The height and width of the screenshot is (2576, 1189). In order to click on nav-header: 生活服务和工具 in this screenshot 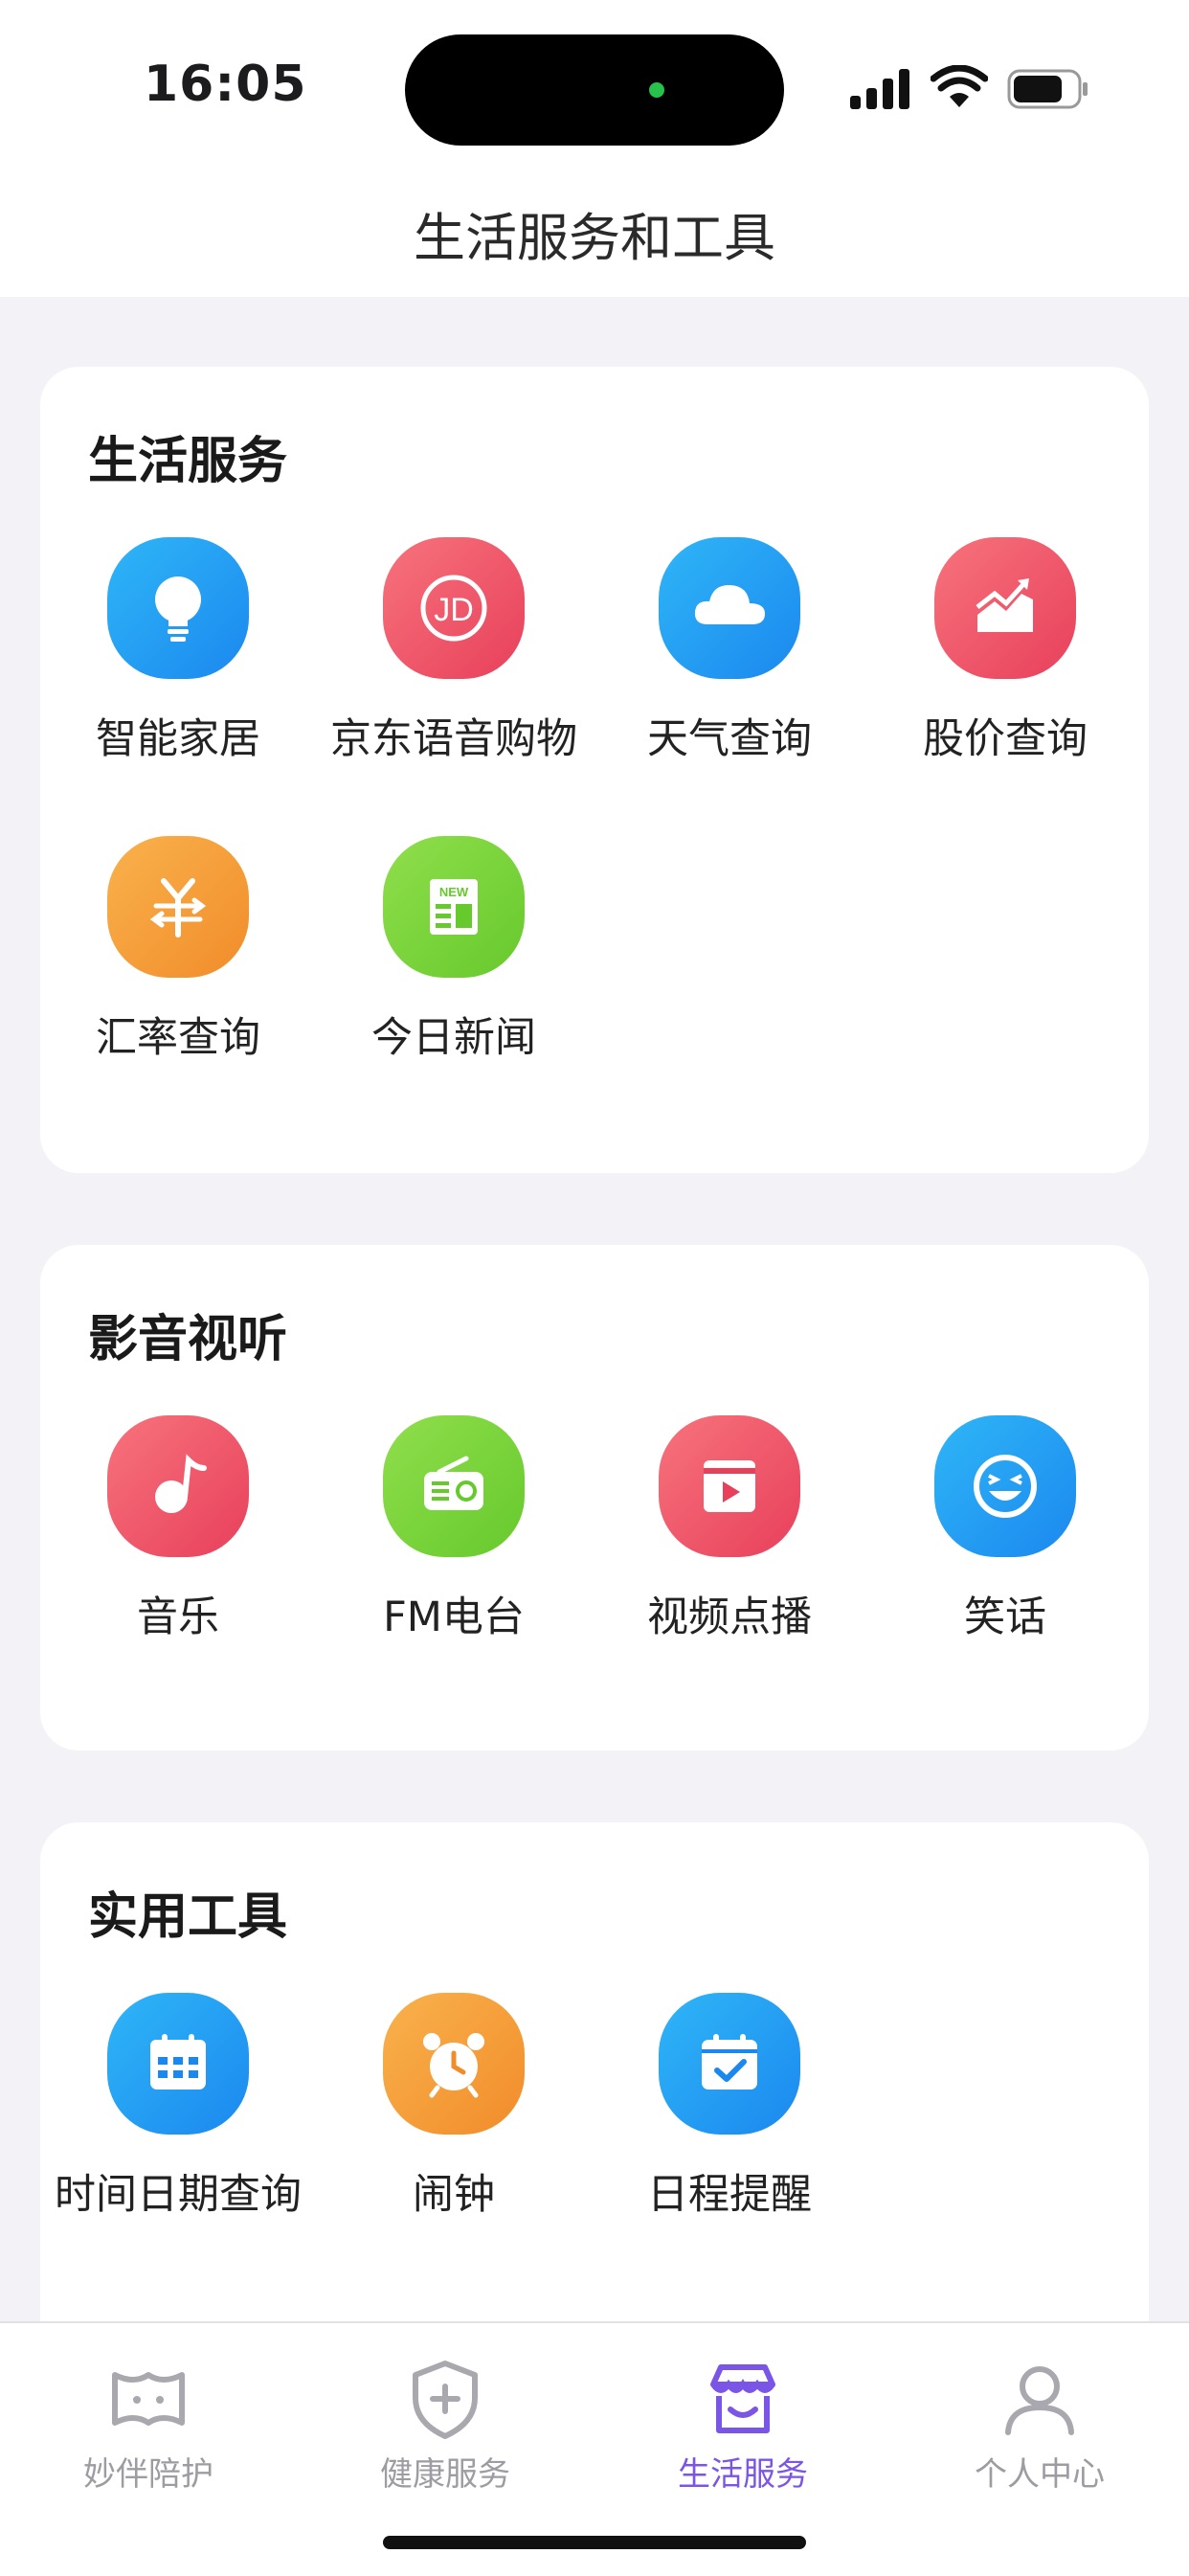, I will do `click(594, 234)`.